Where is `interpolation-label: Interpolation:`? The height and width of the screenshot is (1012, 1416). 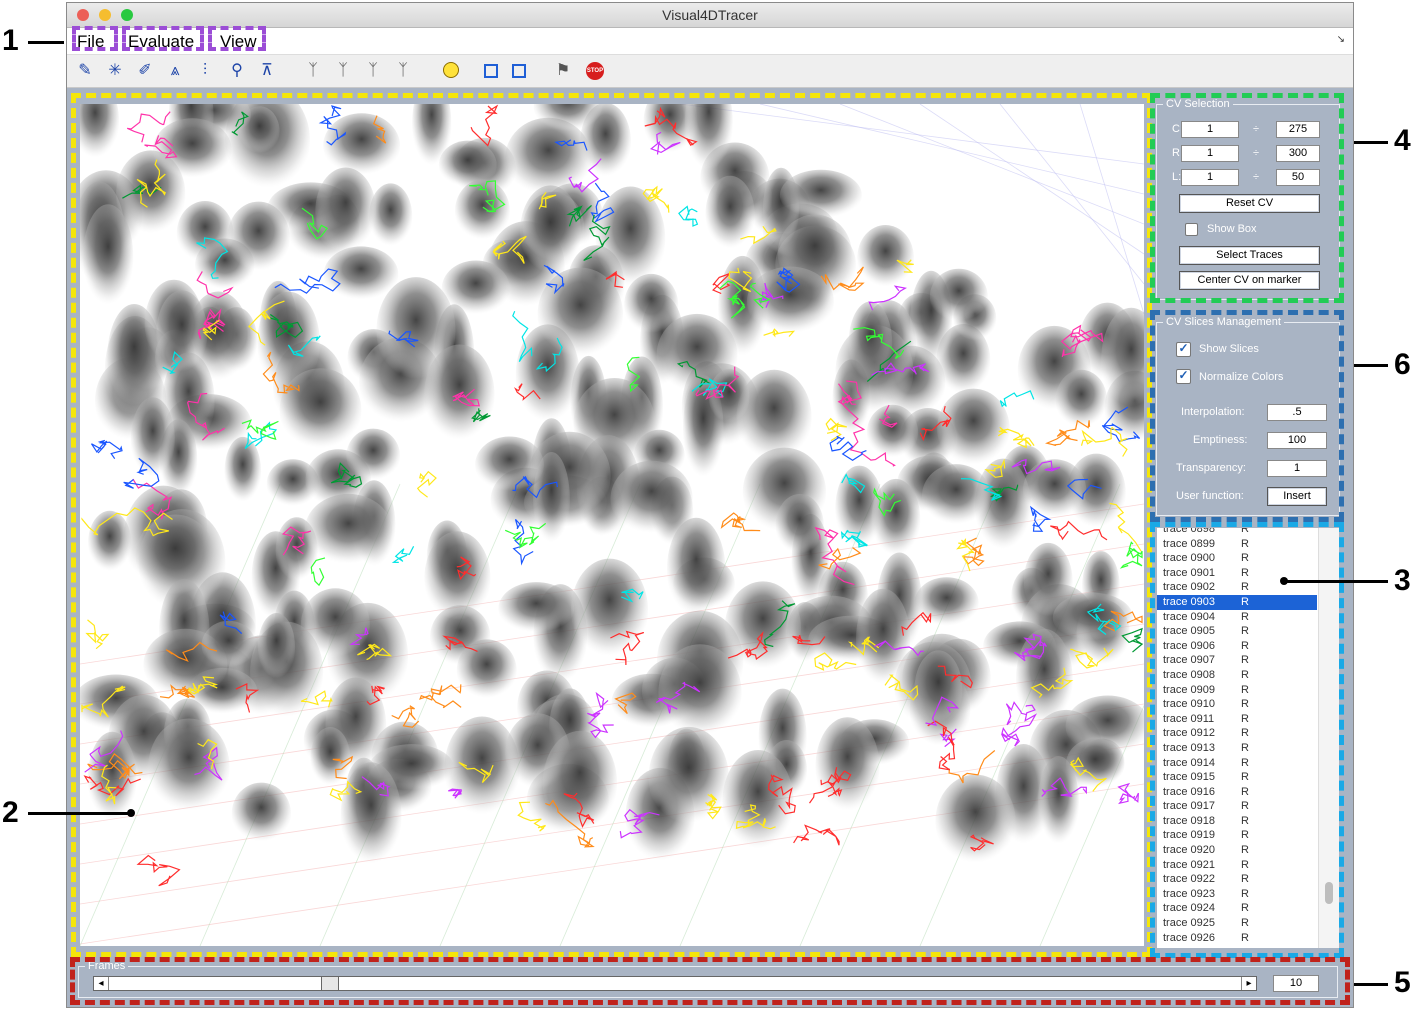 interpolation-label: Interpolation: is located at coordinates (1213, 412).